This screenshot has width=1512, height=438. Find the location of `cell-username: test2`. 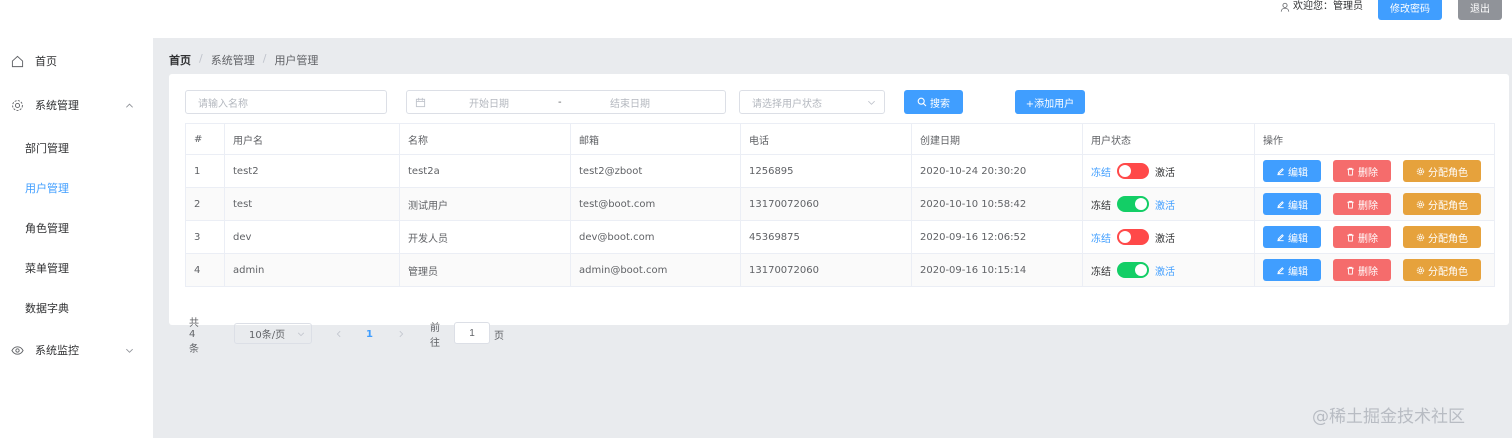

cell-username: test2 is located at coordinates (312, 171).